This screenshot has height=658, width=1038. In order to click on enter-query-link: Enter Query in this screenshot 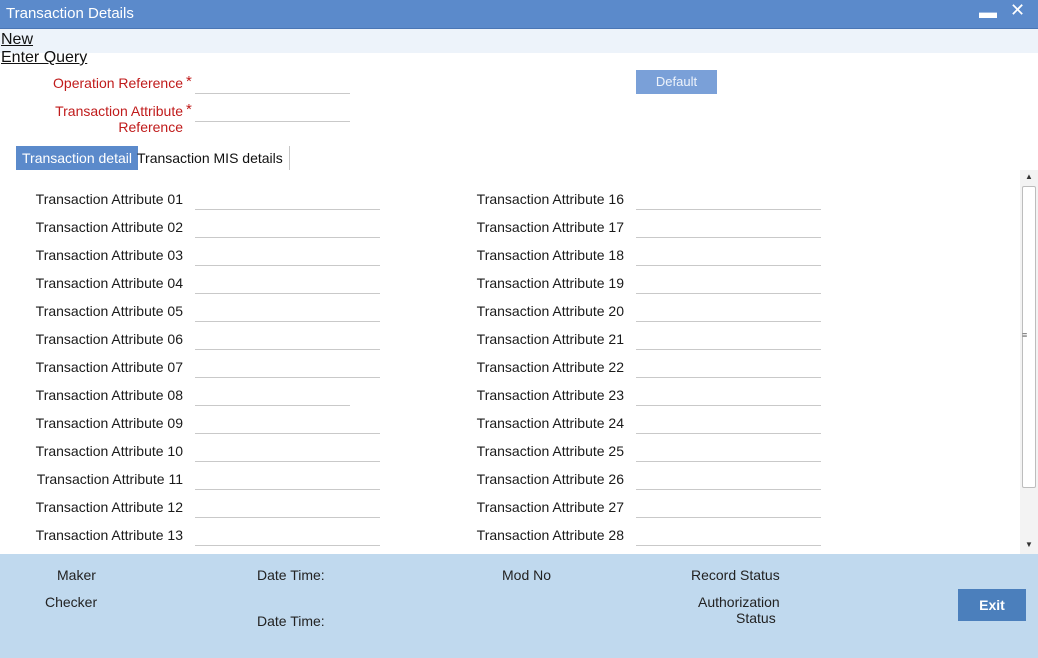, I will do `click(44, 58)`.